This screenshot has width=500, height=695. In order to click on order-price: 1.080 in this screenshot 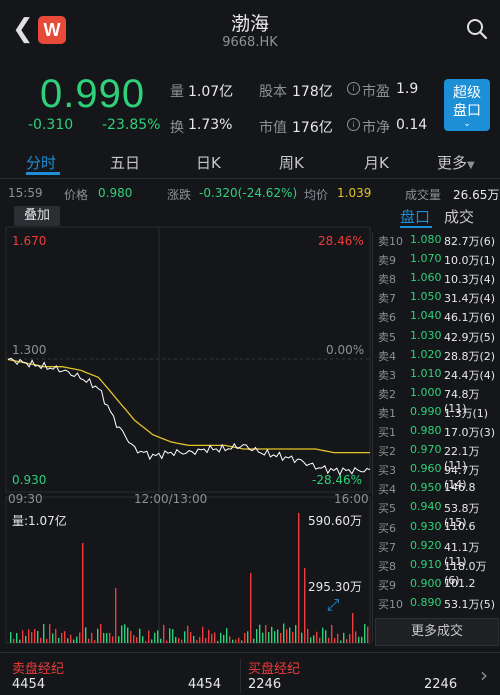, I will do `click(426, 239)`.